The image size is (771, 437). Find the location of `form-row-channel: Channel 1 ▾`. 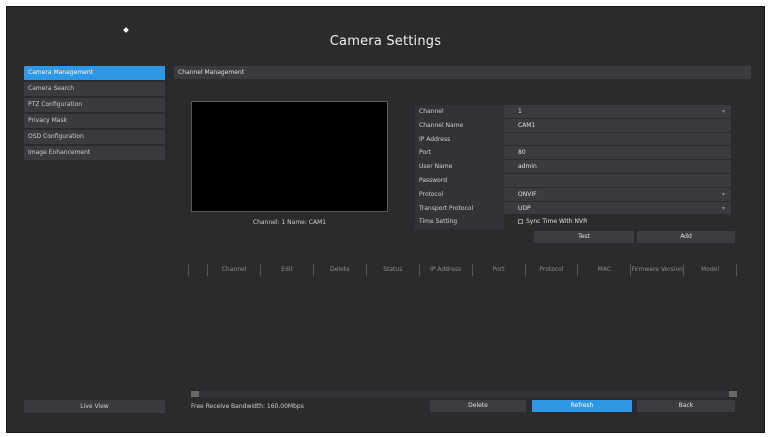

form-row-channel: Channel 1 ▾ is located at coordinates (573, 112).